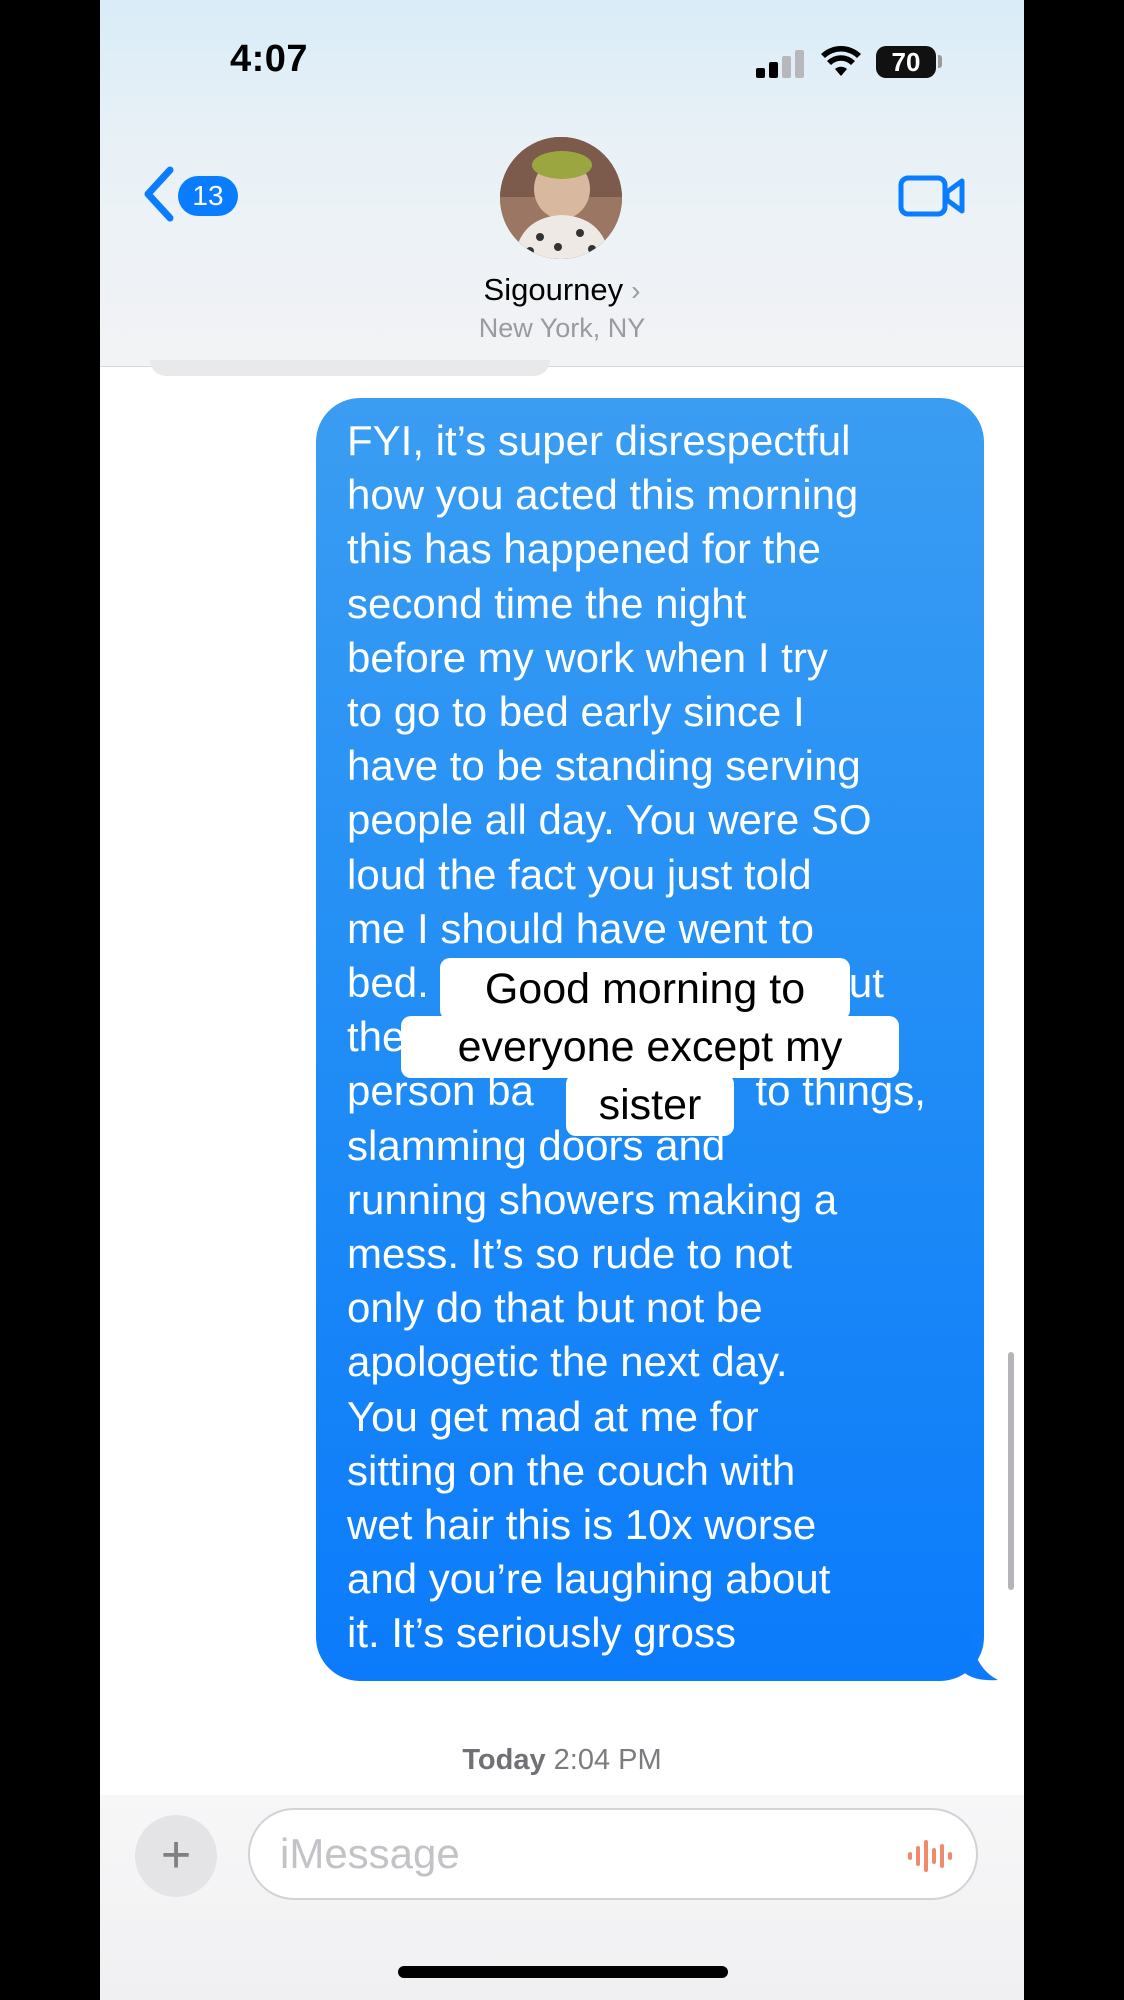 The width and height of the screenshot is (1124, 2000). Describe the element at coordinates (650, 1105) in the screenshot. I see `overlay-caption-line-3: sister` at that location.